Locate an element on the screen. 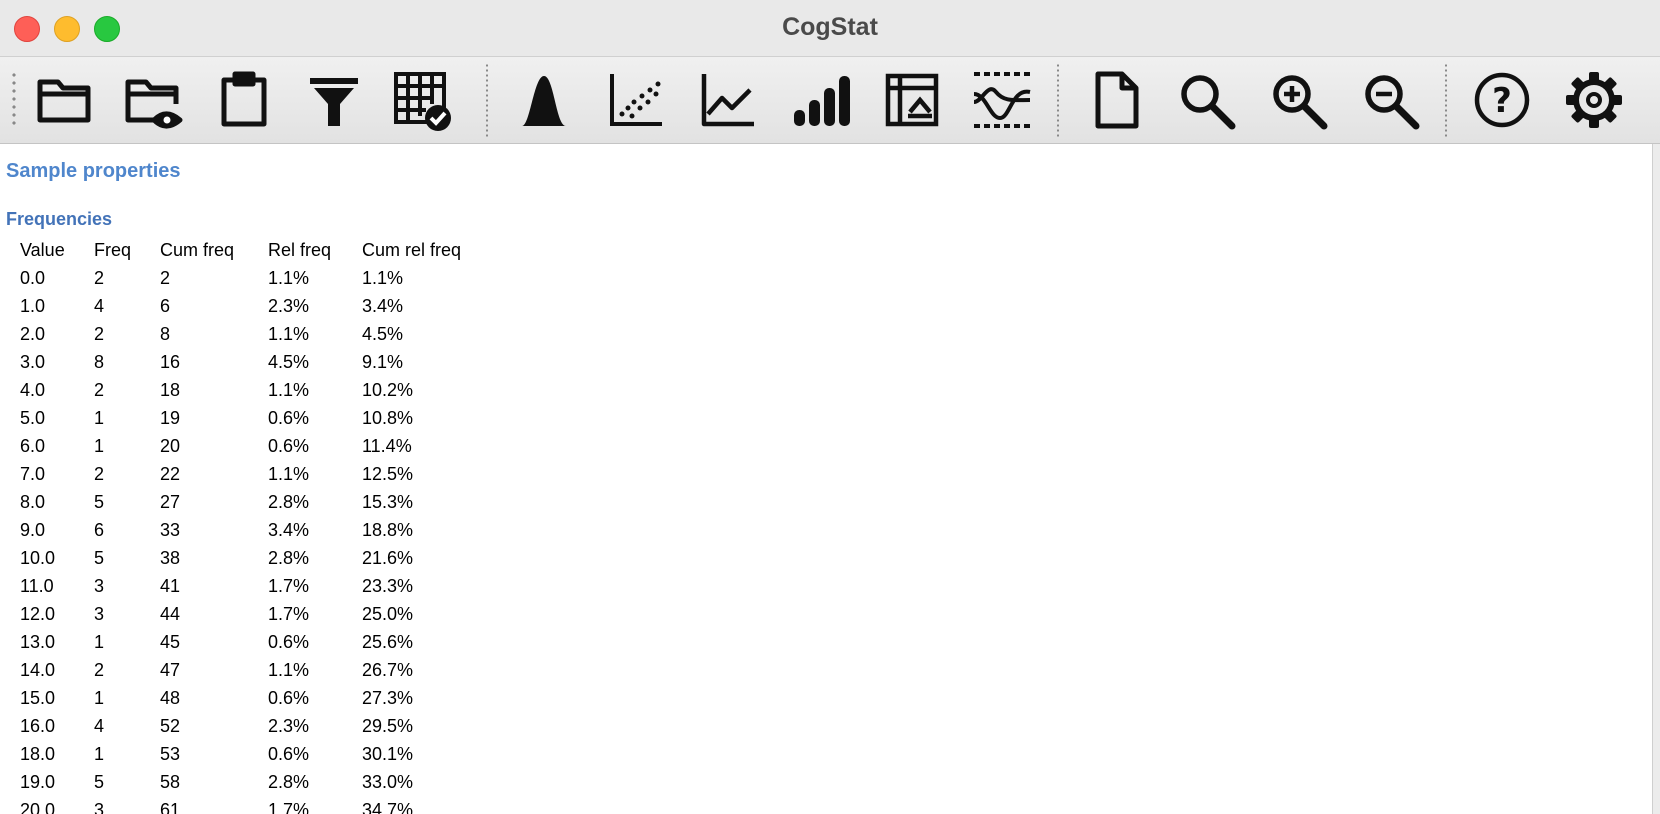 This screenshot has width=1660, height=814. help-icon: ? is located at coordinates (1502, 100).